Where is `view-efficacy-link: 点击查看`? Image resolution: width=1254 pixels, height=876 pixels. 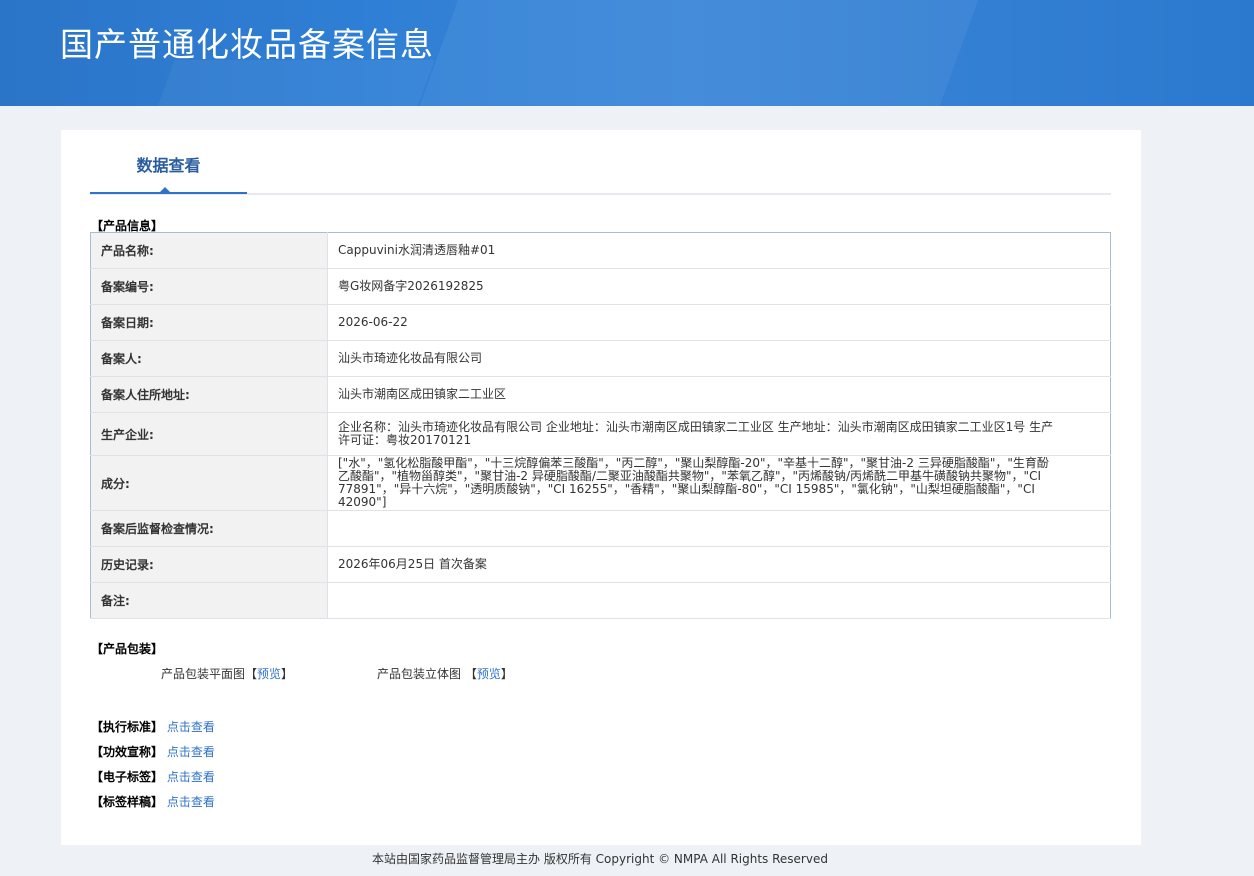 view-efficacy-link: 点击查看 is located at coordinates (191, 752).